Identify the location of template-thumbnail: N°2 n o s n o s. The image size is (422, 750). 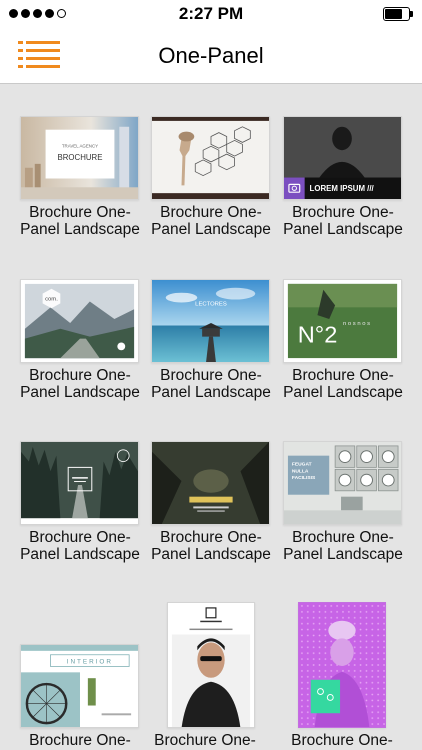
(342, 321).